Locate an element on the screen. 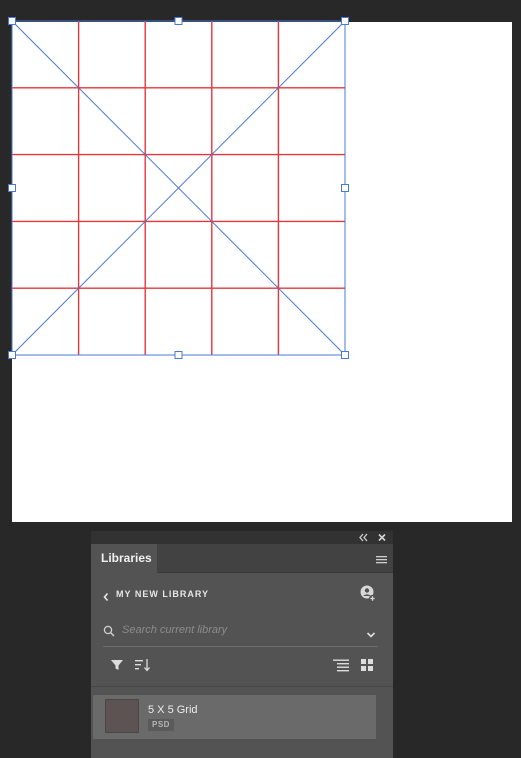 Image resolution: width=521 pixels, height=758 pixels. user-add-icon is located at coordinates (368, 594).